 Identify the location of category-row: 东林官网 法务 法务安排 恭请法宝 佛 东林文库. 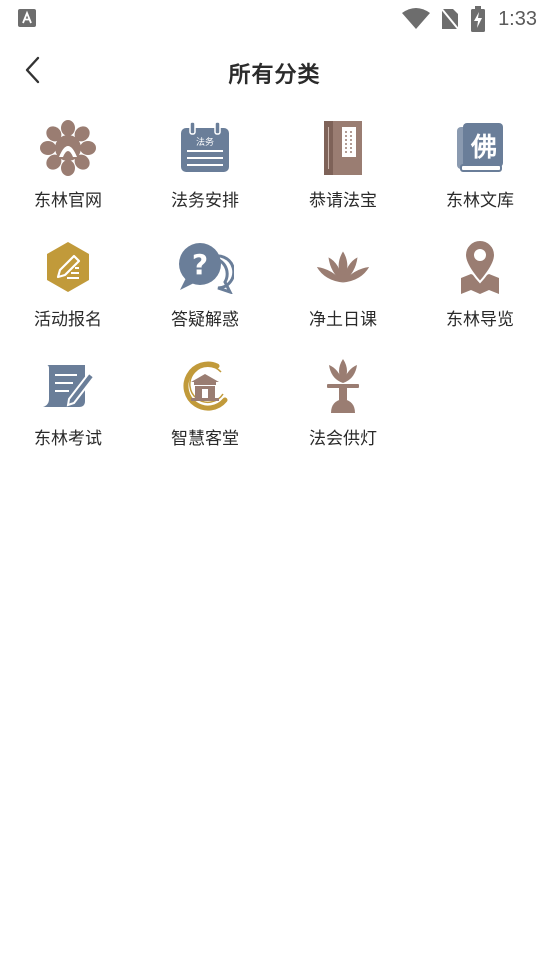
(274, 173).